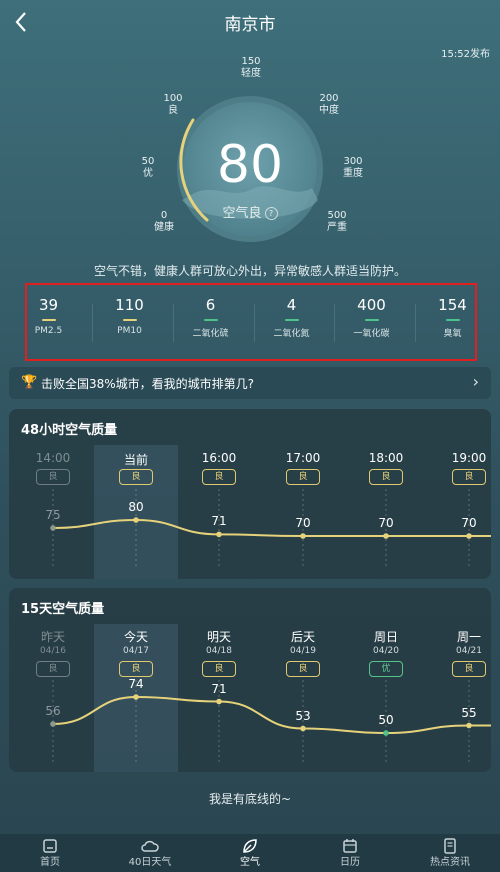 This screenshot has height=872, width=500. Describe the element at coordinates (48, 316) in the screenshot. I see `pollutant-item: 39 PM2.5` at that location.